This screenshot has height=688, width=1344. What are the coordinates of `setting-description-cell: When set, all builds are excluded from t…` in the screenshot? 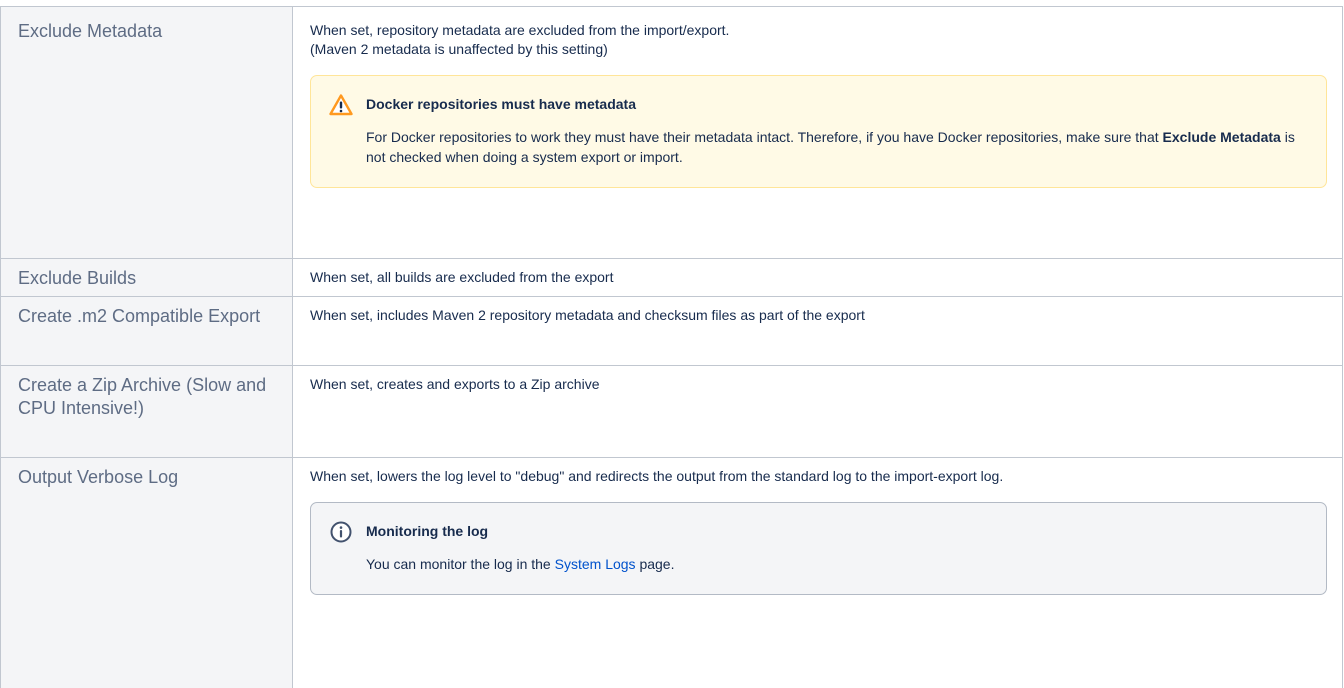 It's located at (817, 277).